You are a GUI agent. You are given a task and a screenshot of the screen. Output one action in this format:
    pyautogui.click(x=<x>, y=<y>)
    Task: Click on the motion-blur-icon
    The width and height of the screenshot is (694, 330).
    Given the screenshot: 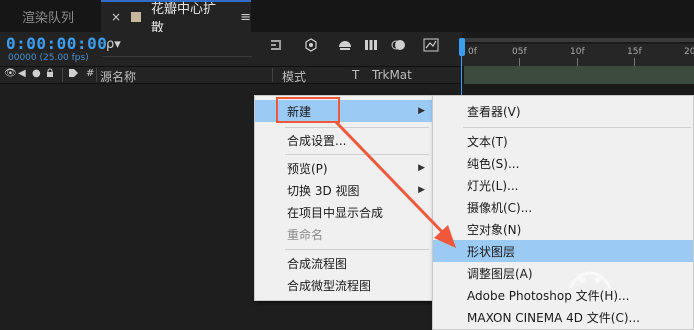 What is the action you would take?
    pyautogui.click(x=399, y=46)
    